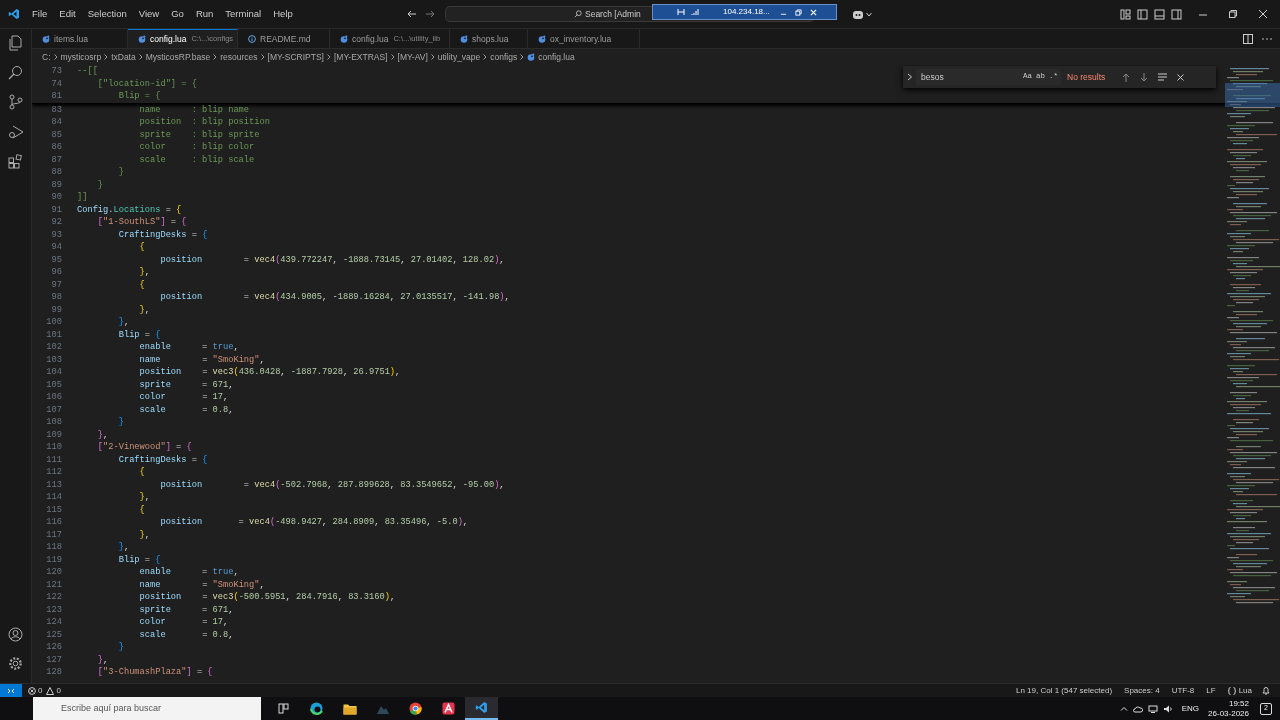 The height and width of the screenshot is (720, 1280). Describe the element at coordinates (15, 663) in the screenshot. I see `settings-icon` at that location.